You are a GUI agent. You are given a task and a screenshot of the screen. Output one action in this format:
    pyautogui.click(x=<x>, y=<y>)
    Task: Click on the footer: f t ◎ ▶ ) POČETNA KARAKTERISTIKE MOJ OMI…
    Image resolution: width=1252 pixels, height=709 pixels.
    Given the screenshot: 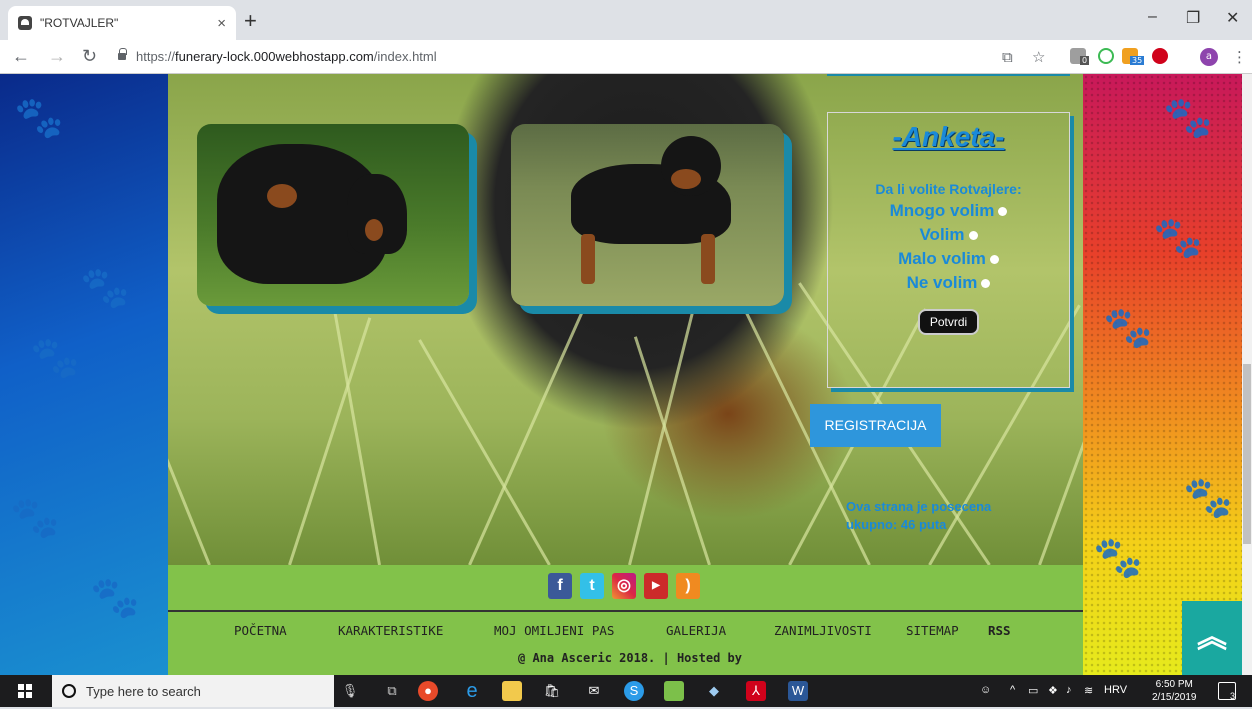 What is the action you would take?
    pyautogui.click(x=625, y=620)
    